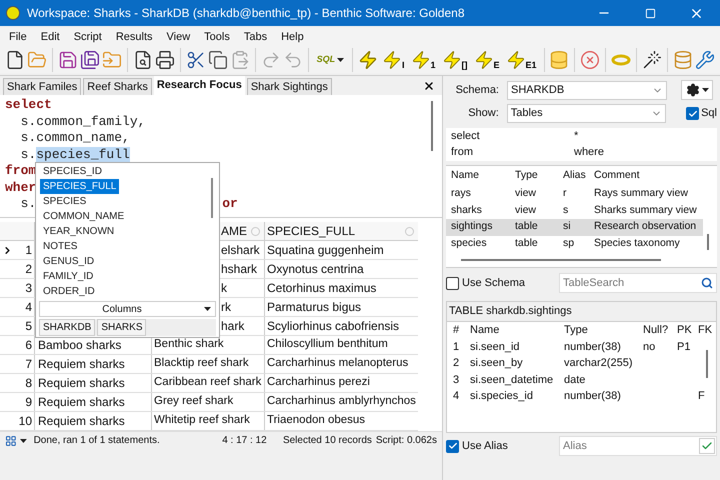 This screenshot has width=720, height=480. What do you see at coordinates (393, 59) in the screenshot?
I see `run-button: I` at bounding box center [393, 59].